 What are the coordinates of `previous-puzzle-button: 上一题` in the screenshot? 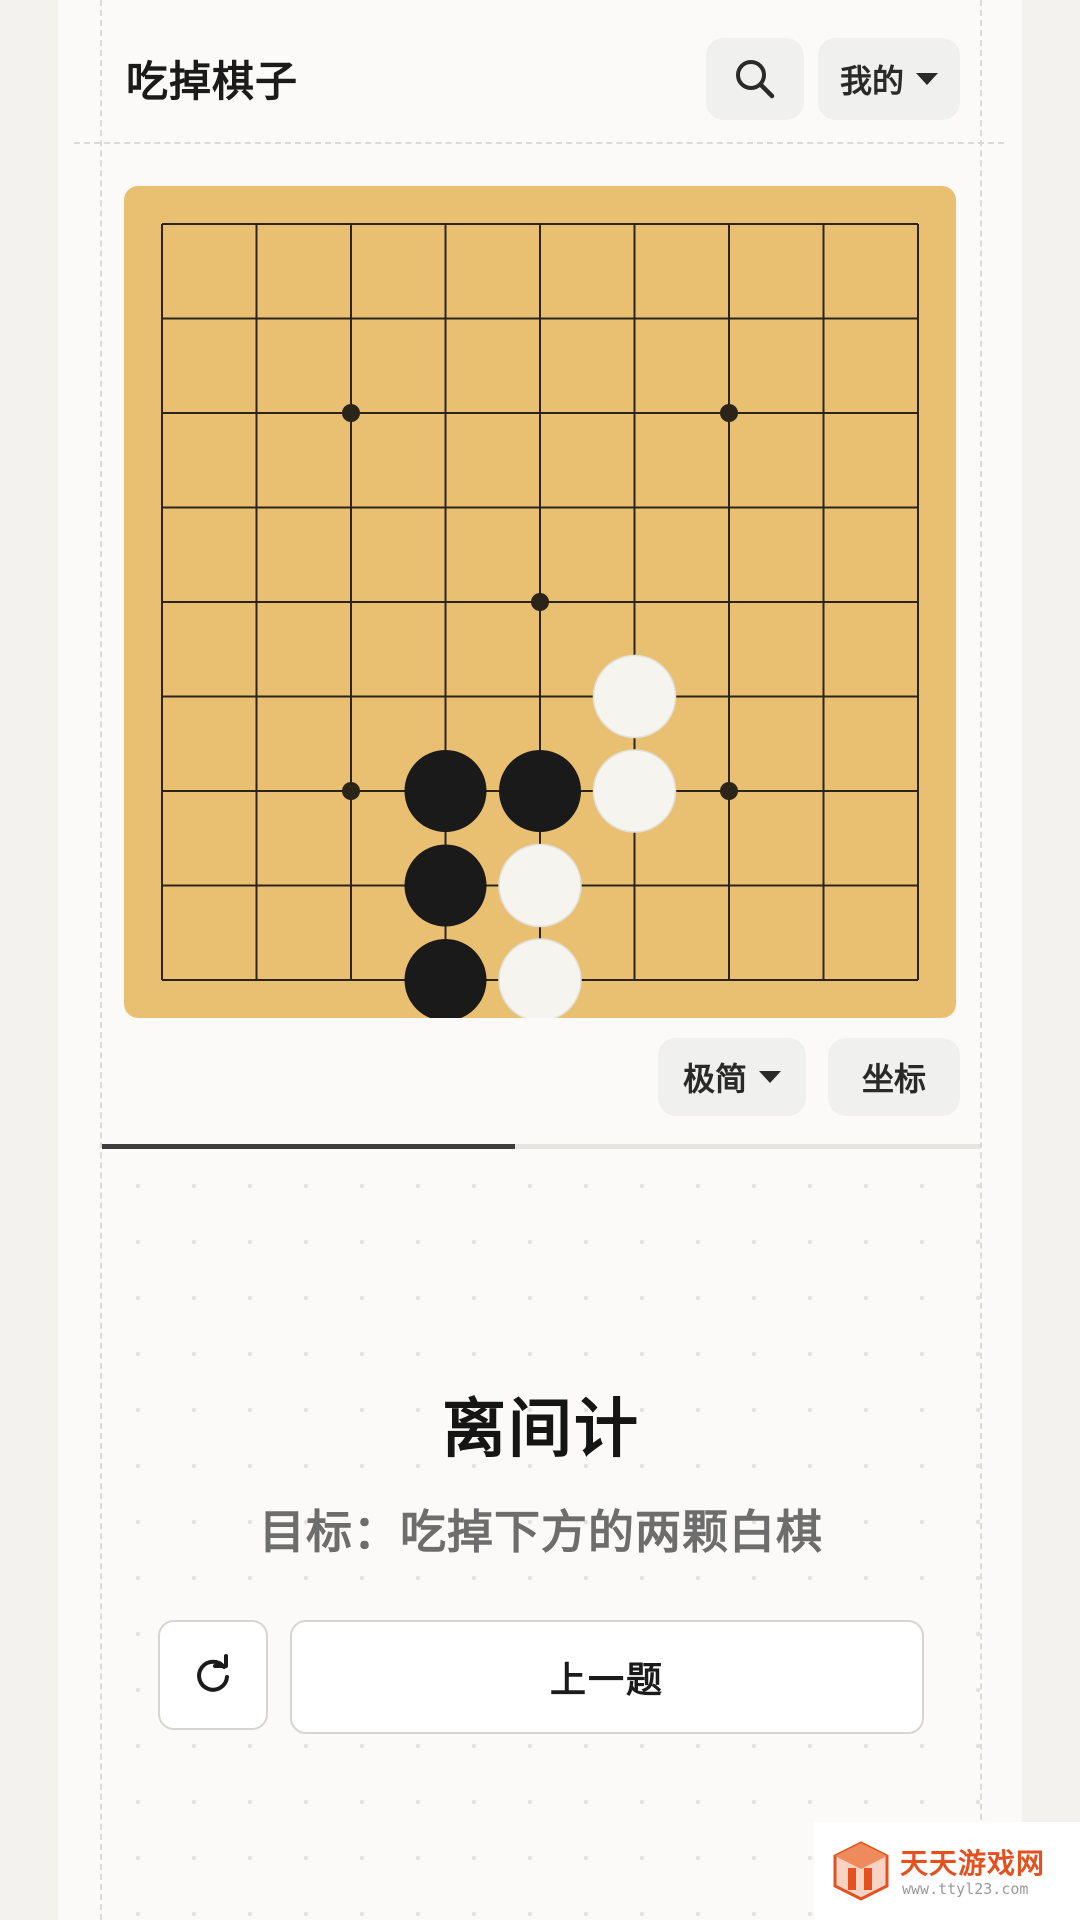 It's located at (607, 1677).